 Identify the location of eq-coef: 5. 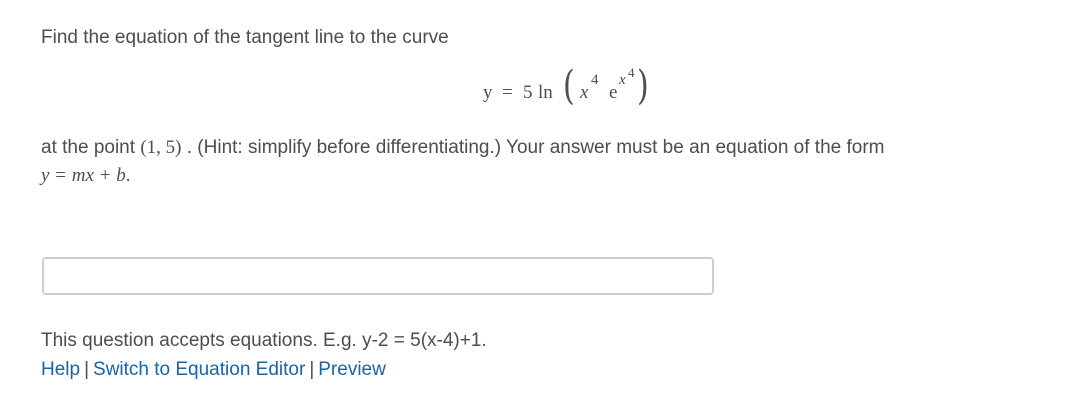
(528, 92).